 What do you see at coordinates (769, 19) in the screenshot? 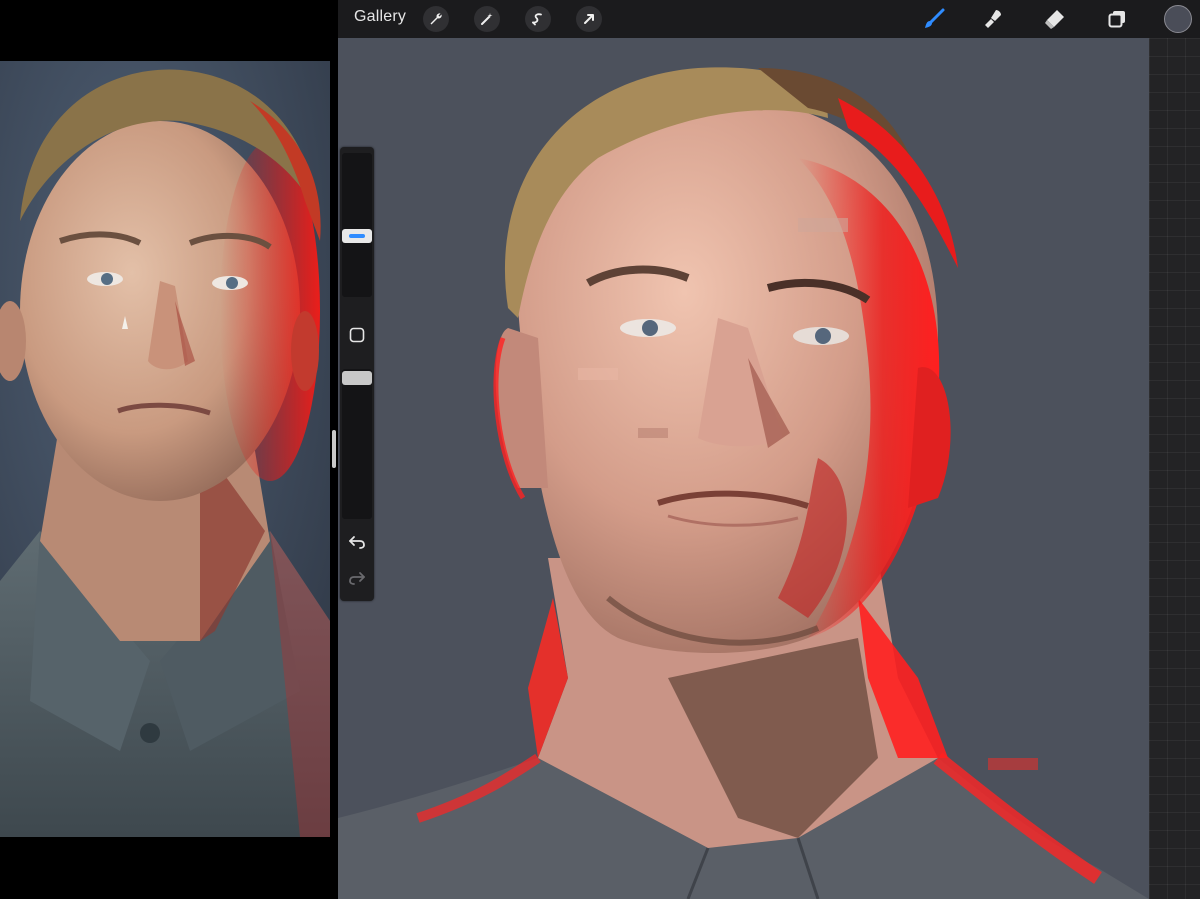
I see `top-toolbar: Gallery` at bounding box center [769, 19].